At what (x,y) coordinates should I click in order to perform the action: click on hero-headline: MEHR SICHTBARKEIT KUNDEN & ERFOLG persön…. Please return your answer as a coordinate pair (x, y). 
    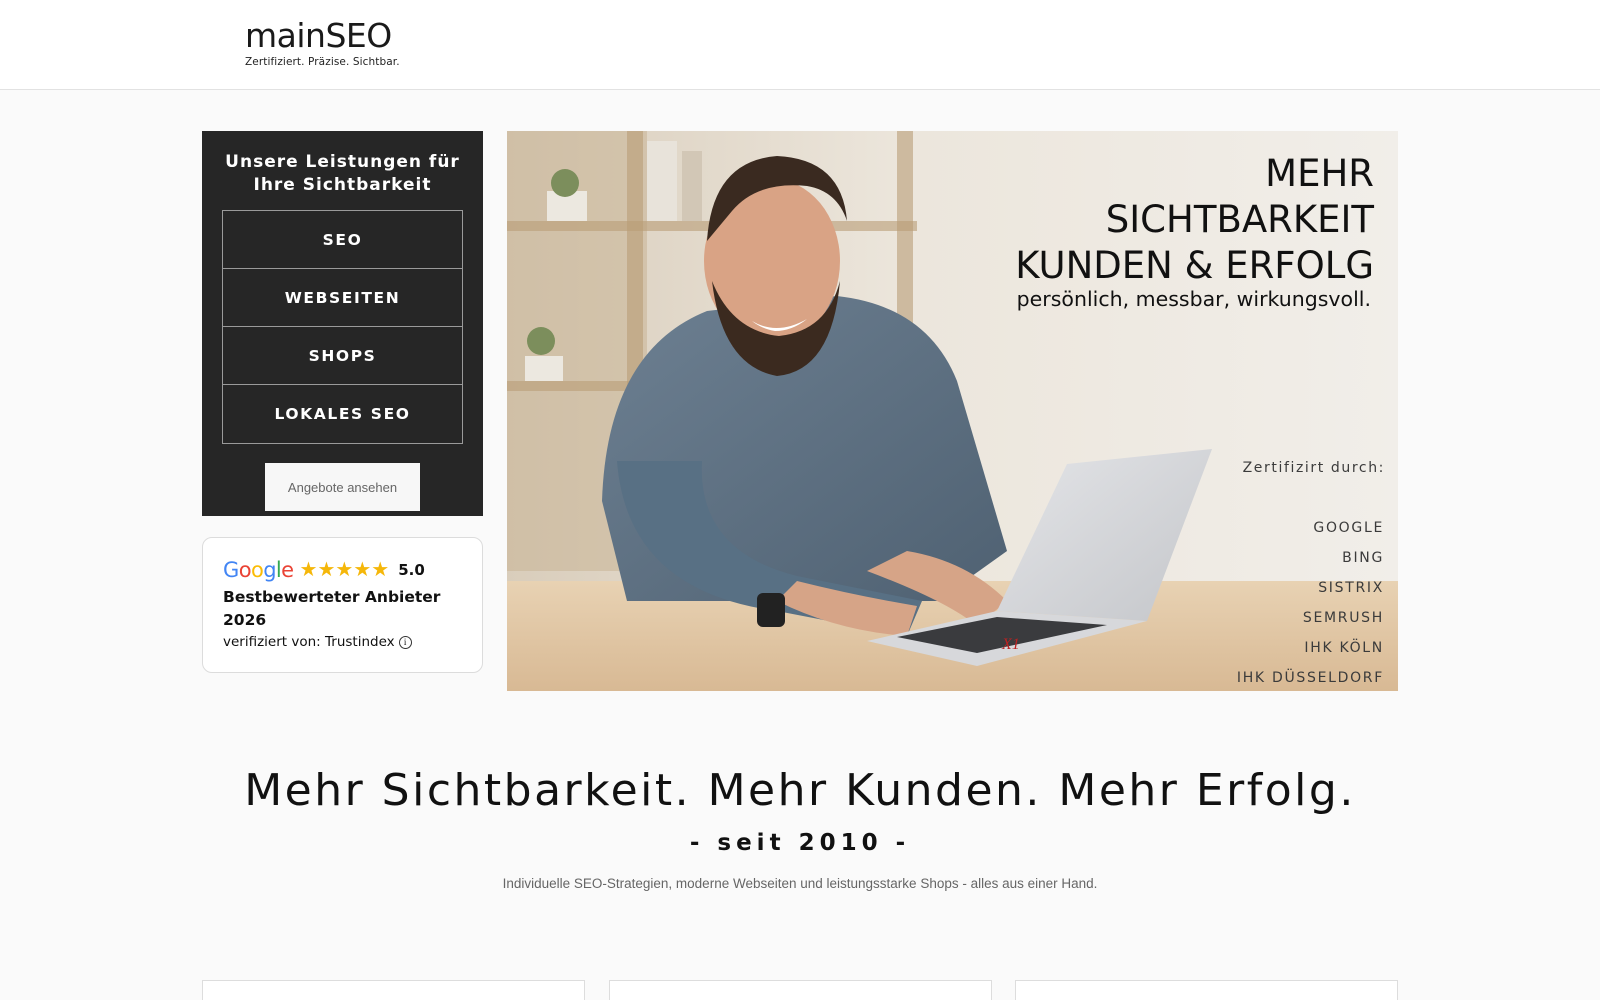
    Looking at the image, I should click on (1194, 231).